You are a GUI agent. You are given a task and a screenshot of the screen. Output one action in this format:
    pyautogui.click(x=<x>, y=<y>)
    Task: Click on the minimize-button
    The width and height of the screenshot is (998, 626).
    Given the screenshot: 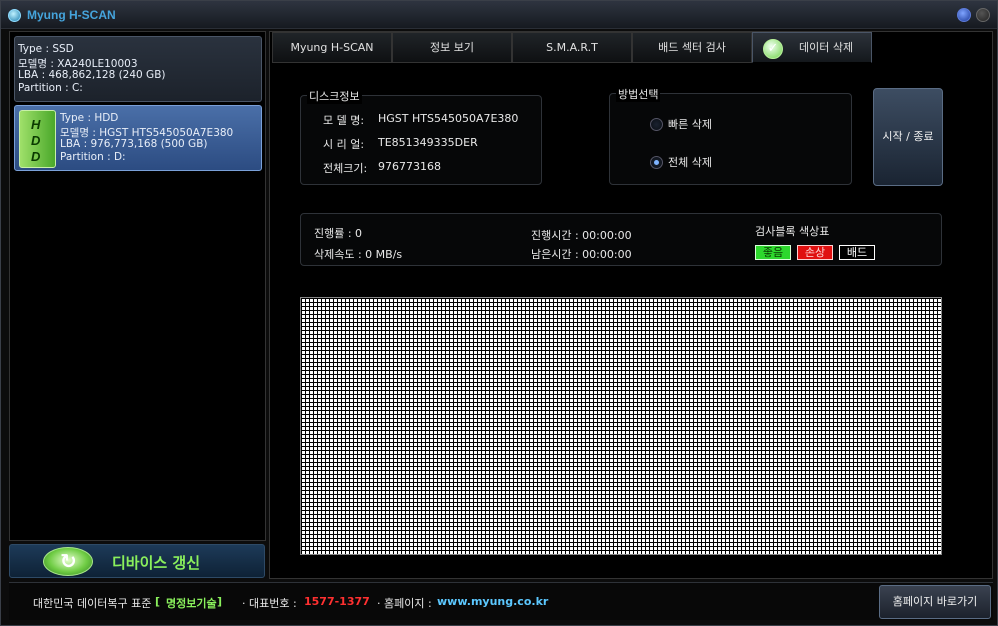 What is the action you would take?
    pyautogui.click(x=964, y=15)
    